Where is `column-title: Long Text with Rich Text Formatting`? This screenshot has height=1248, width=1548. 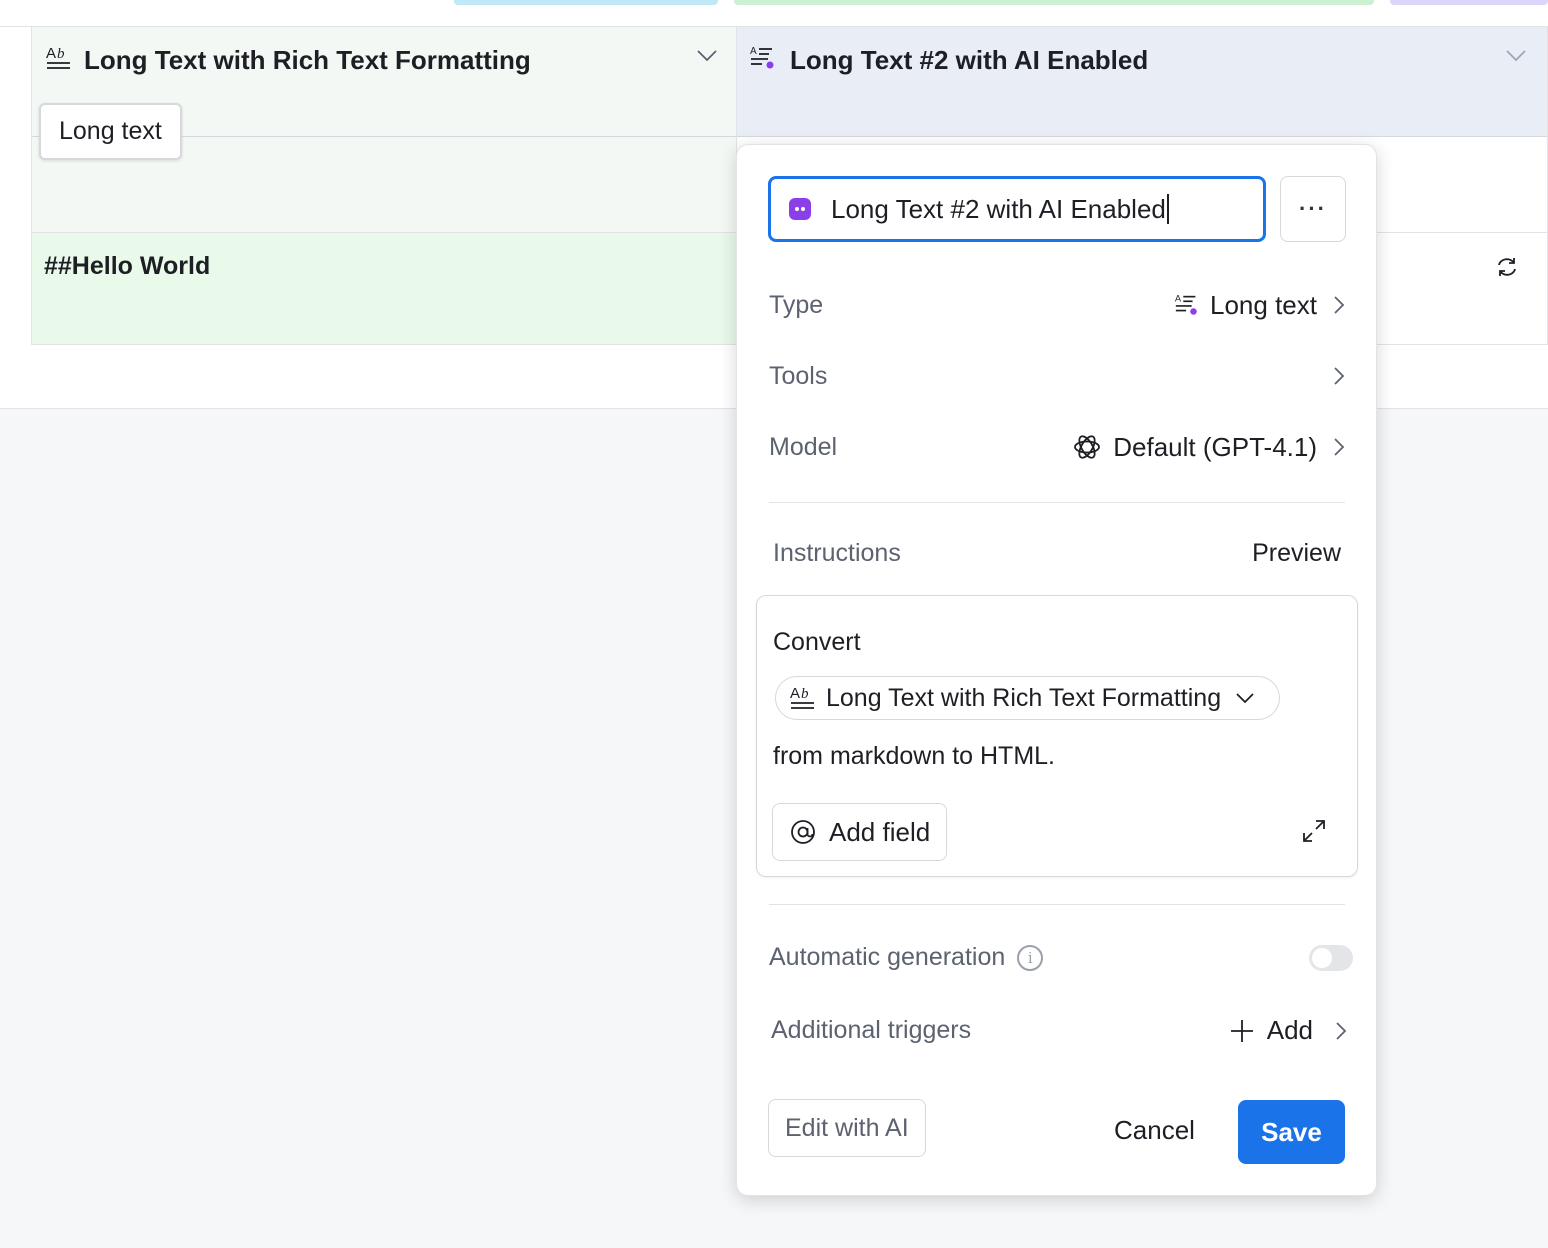 column-title: Long Text with Rich Text Formatting is located at coordinates (307, 60).